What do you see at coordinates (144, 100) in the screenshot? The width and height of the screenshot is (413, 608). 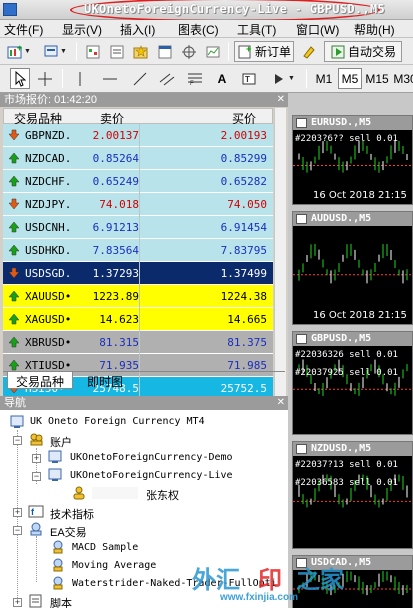 I see `market-watch-title-bar: 市场报价: 01:42:20 ✕` at bounding box center [144, 100].